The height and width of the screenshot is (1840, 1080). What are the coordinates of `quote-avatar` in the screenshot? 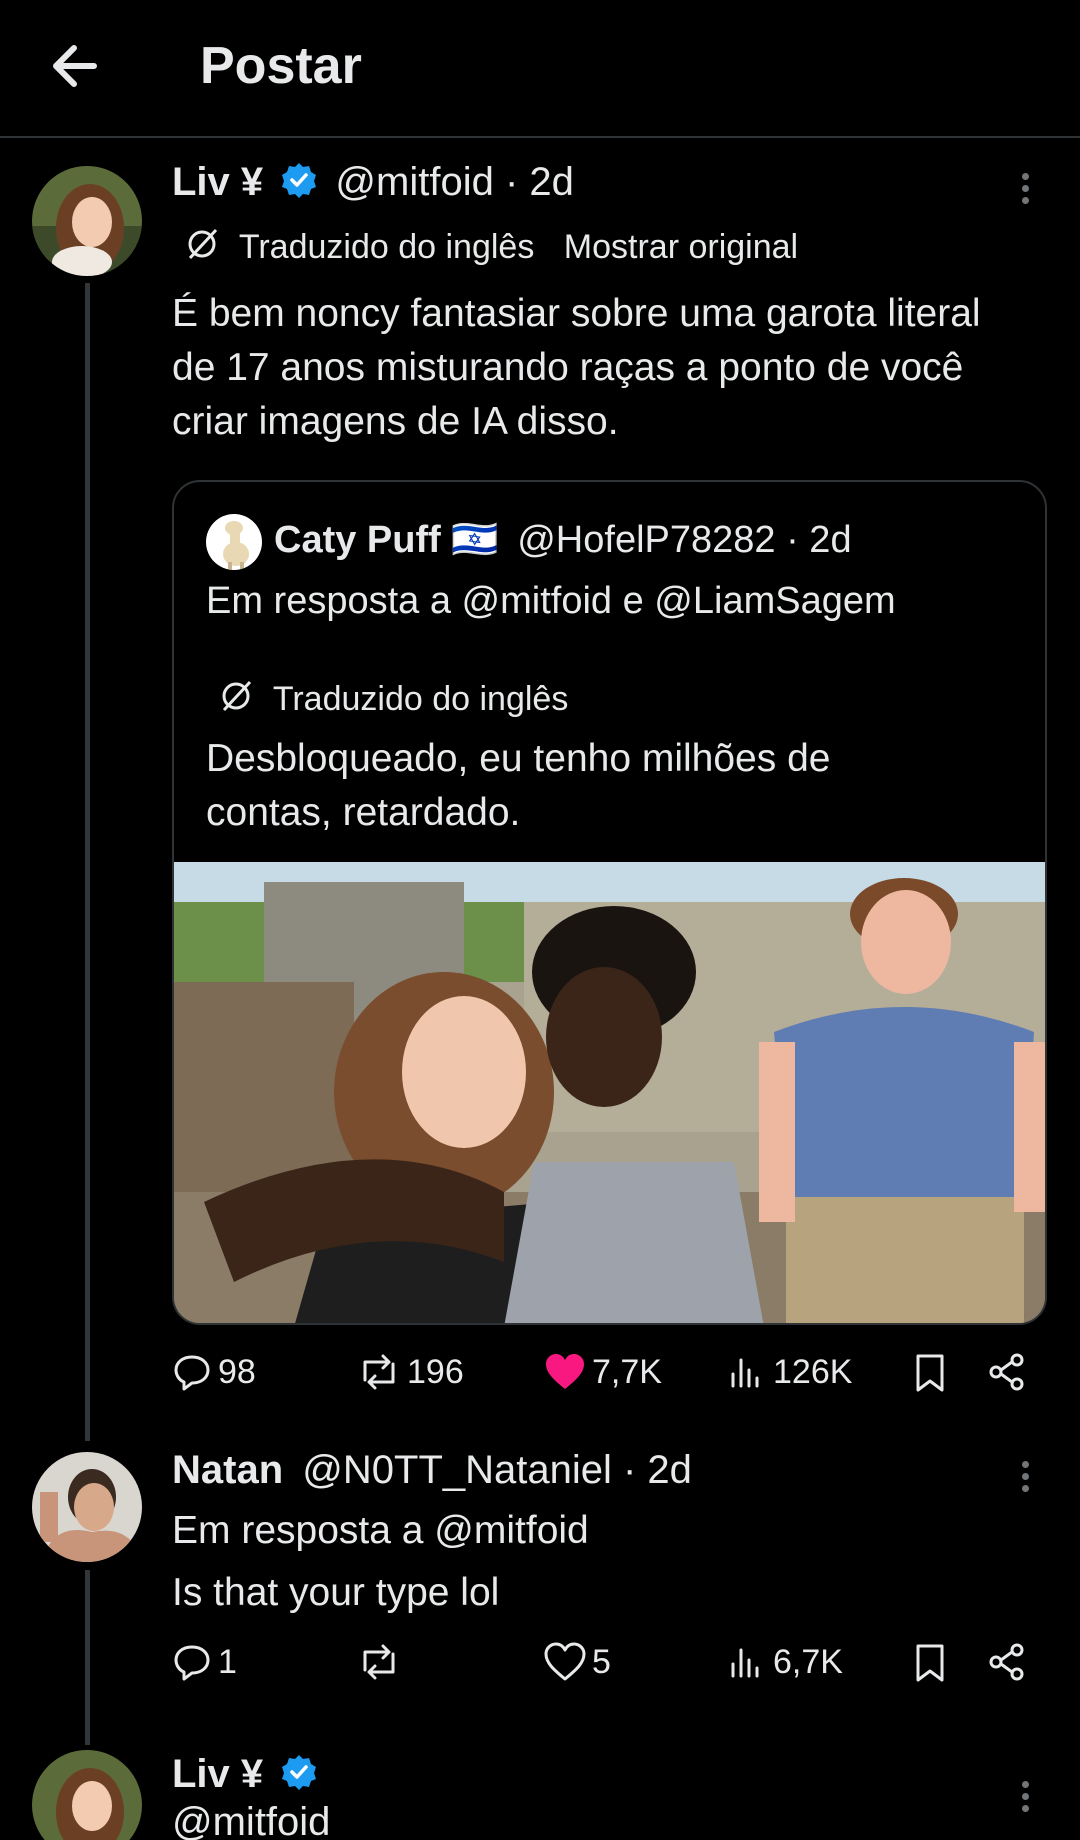 It's located at (234, 542).